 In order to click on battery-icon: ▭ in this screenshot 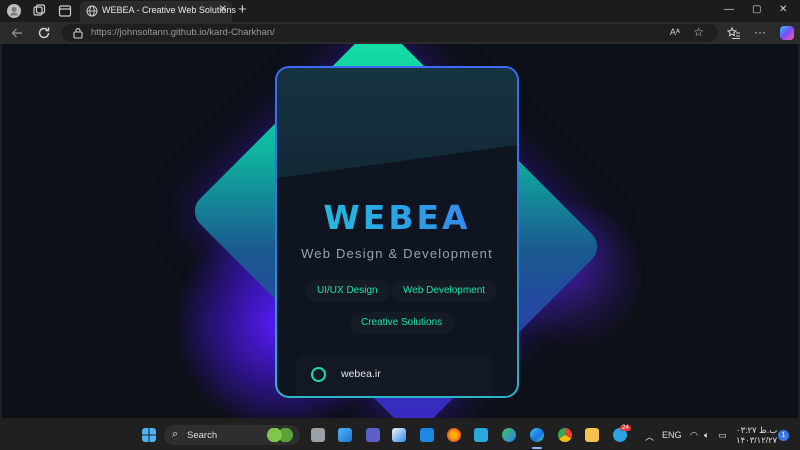, I will do `click(722, 435)`.